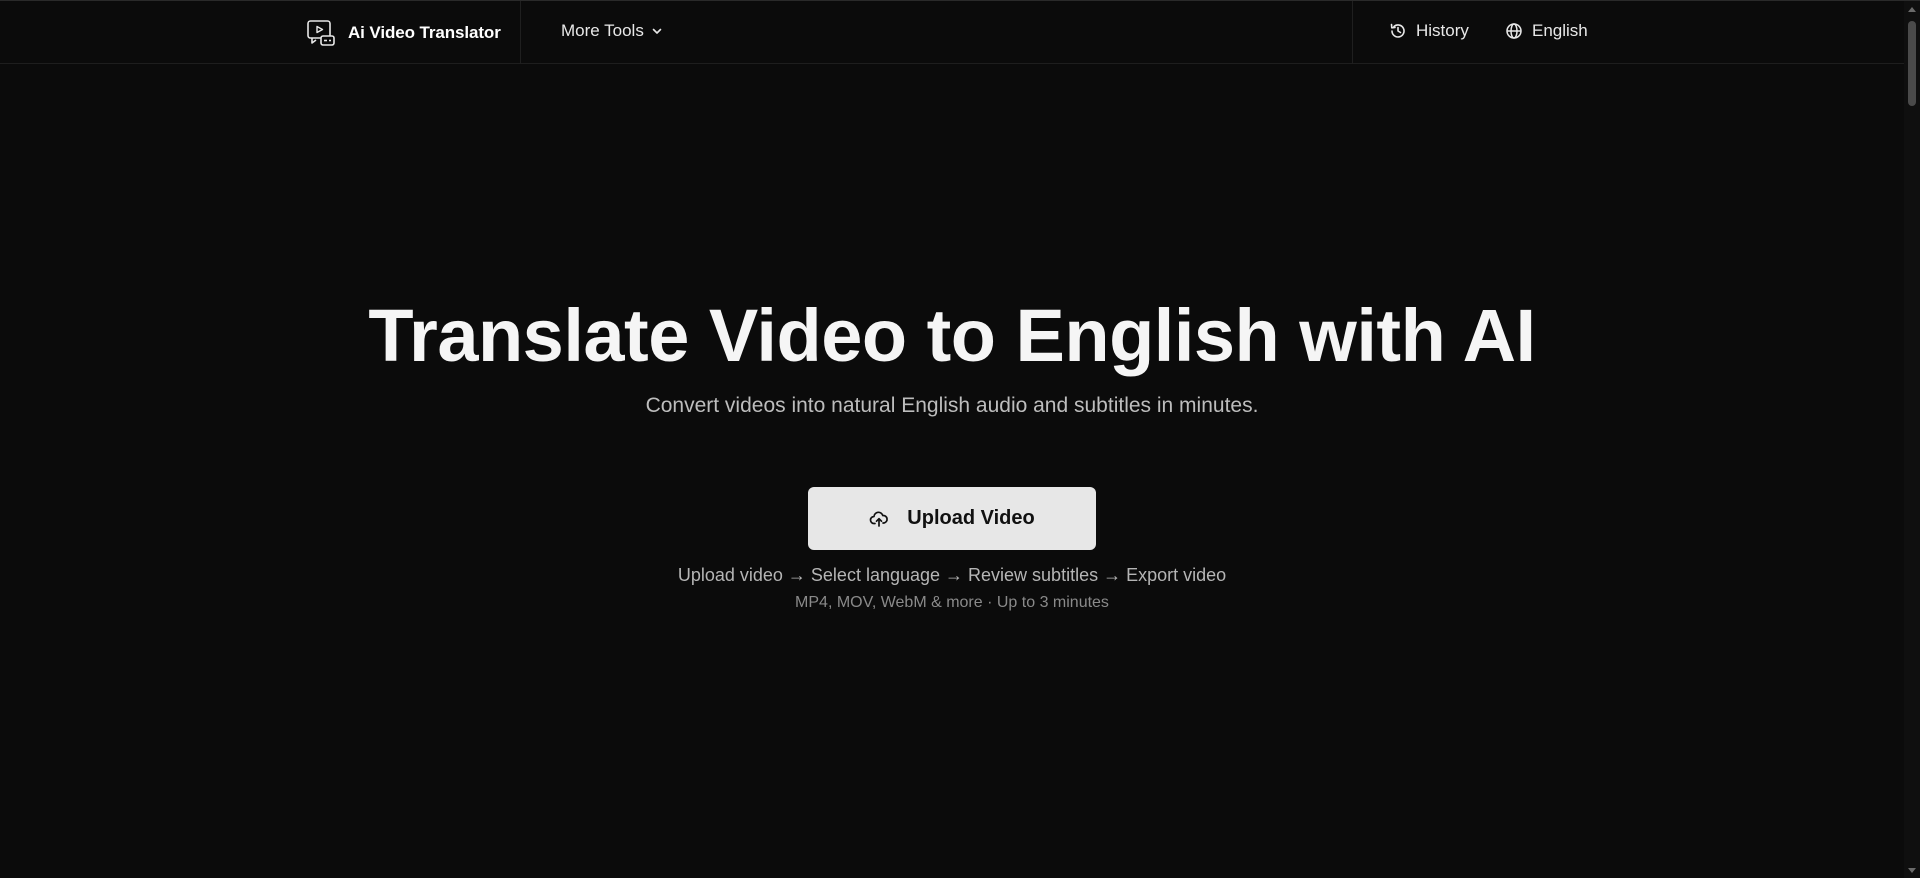 The image size is (1920, 878). I want to click on upload-video-button: Upload Video, so click(952, 518).